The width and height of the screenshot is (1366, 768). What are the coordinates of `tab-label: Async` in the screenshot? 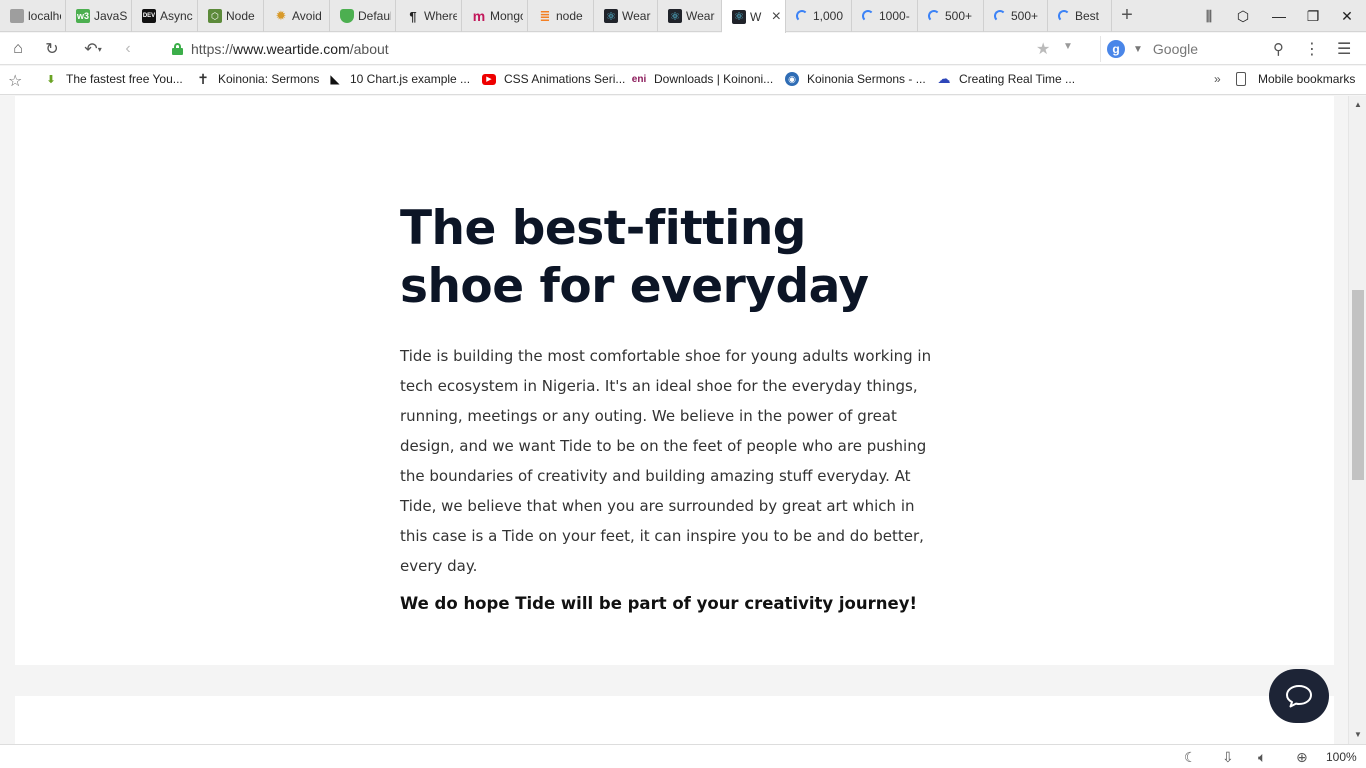 It's located at (176, 16).